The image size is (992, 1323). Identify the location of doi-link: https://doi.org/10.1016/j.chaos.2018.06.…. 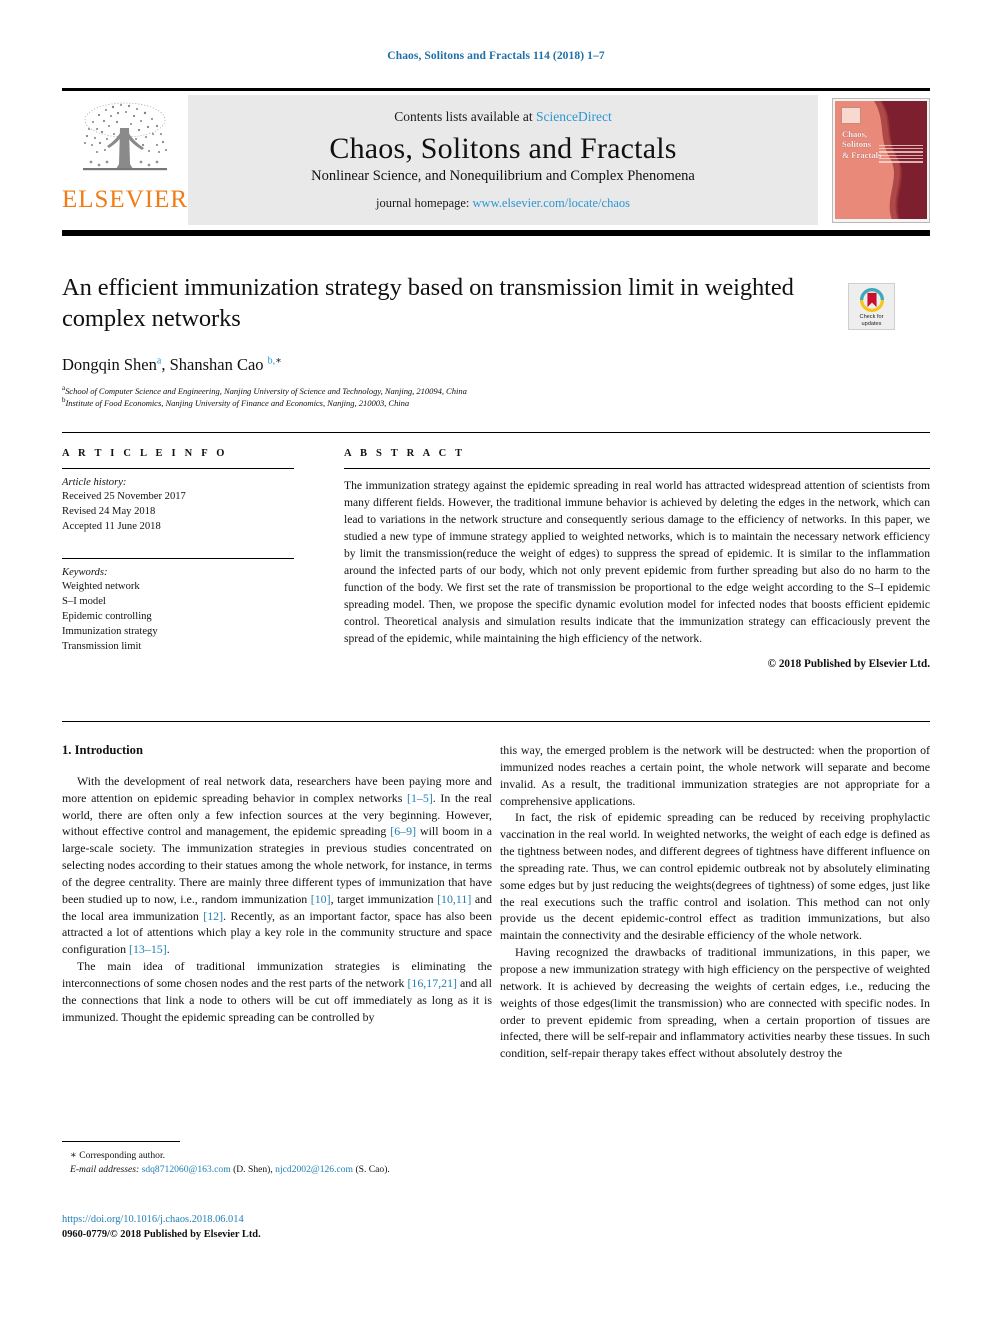
(277, 1219).